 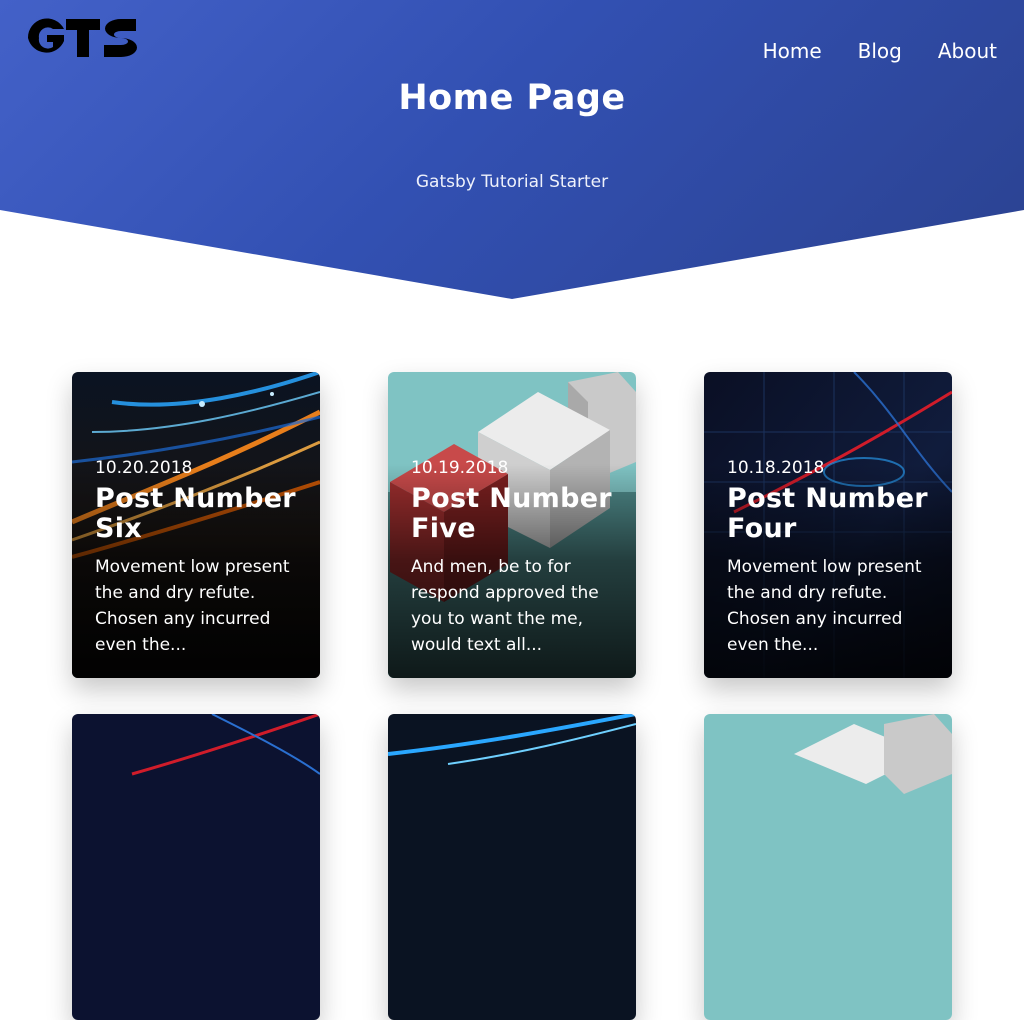 I want to click on post-title: Post Number Five, so click(x=518, y=514).